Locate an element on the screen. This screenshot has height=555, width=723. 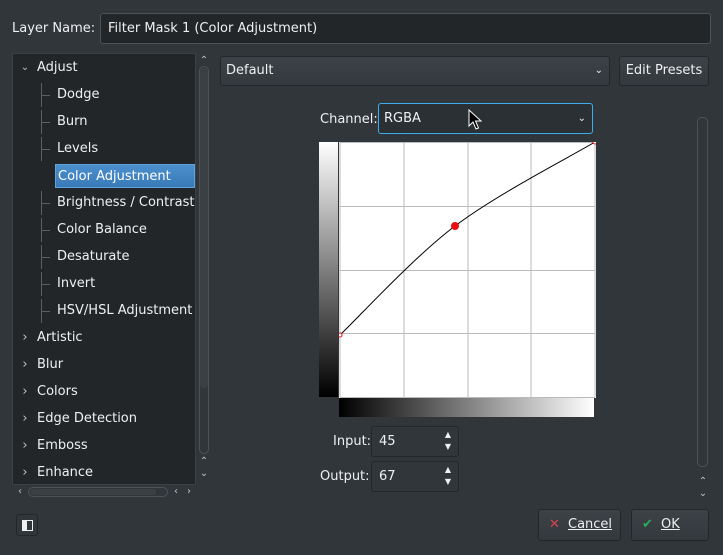
tree-item-label: Color Balance is located at coordinates (102, 229).